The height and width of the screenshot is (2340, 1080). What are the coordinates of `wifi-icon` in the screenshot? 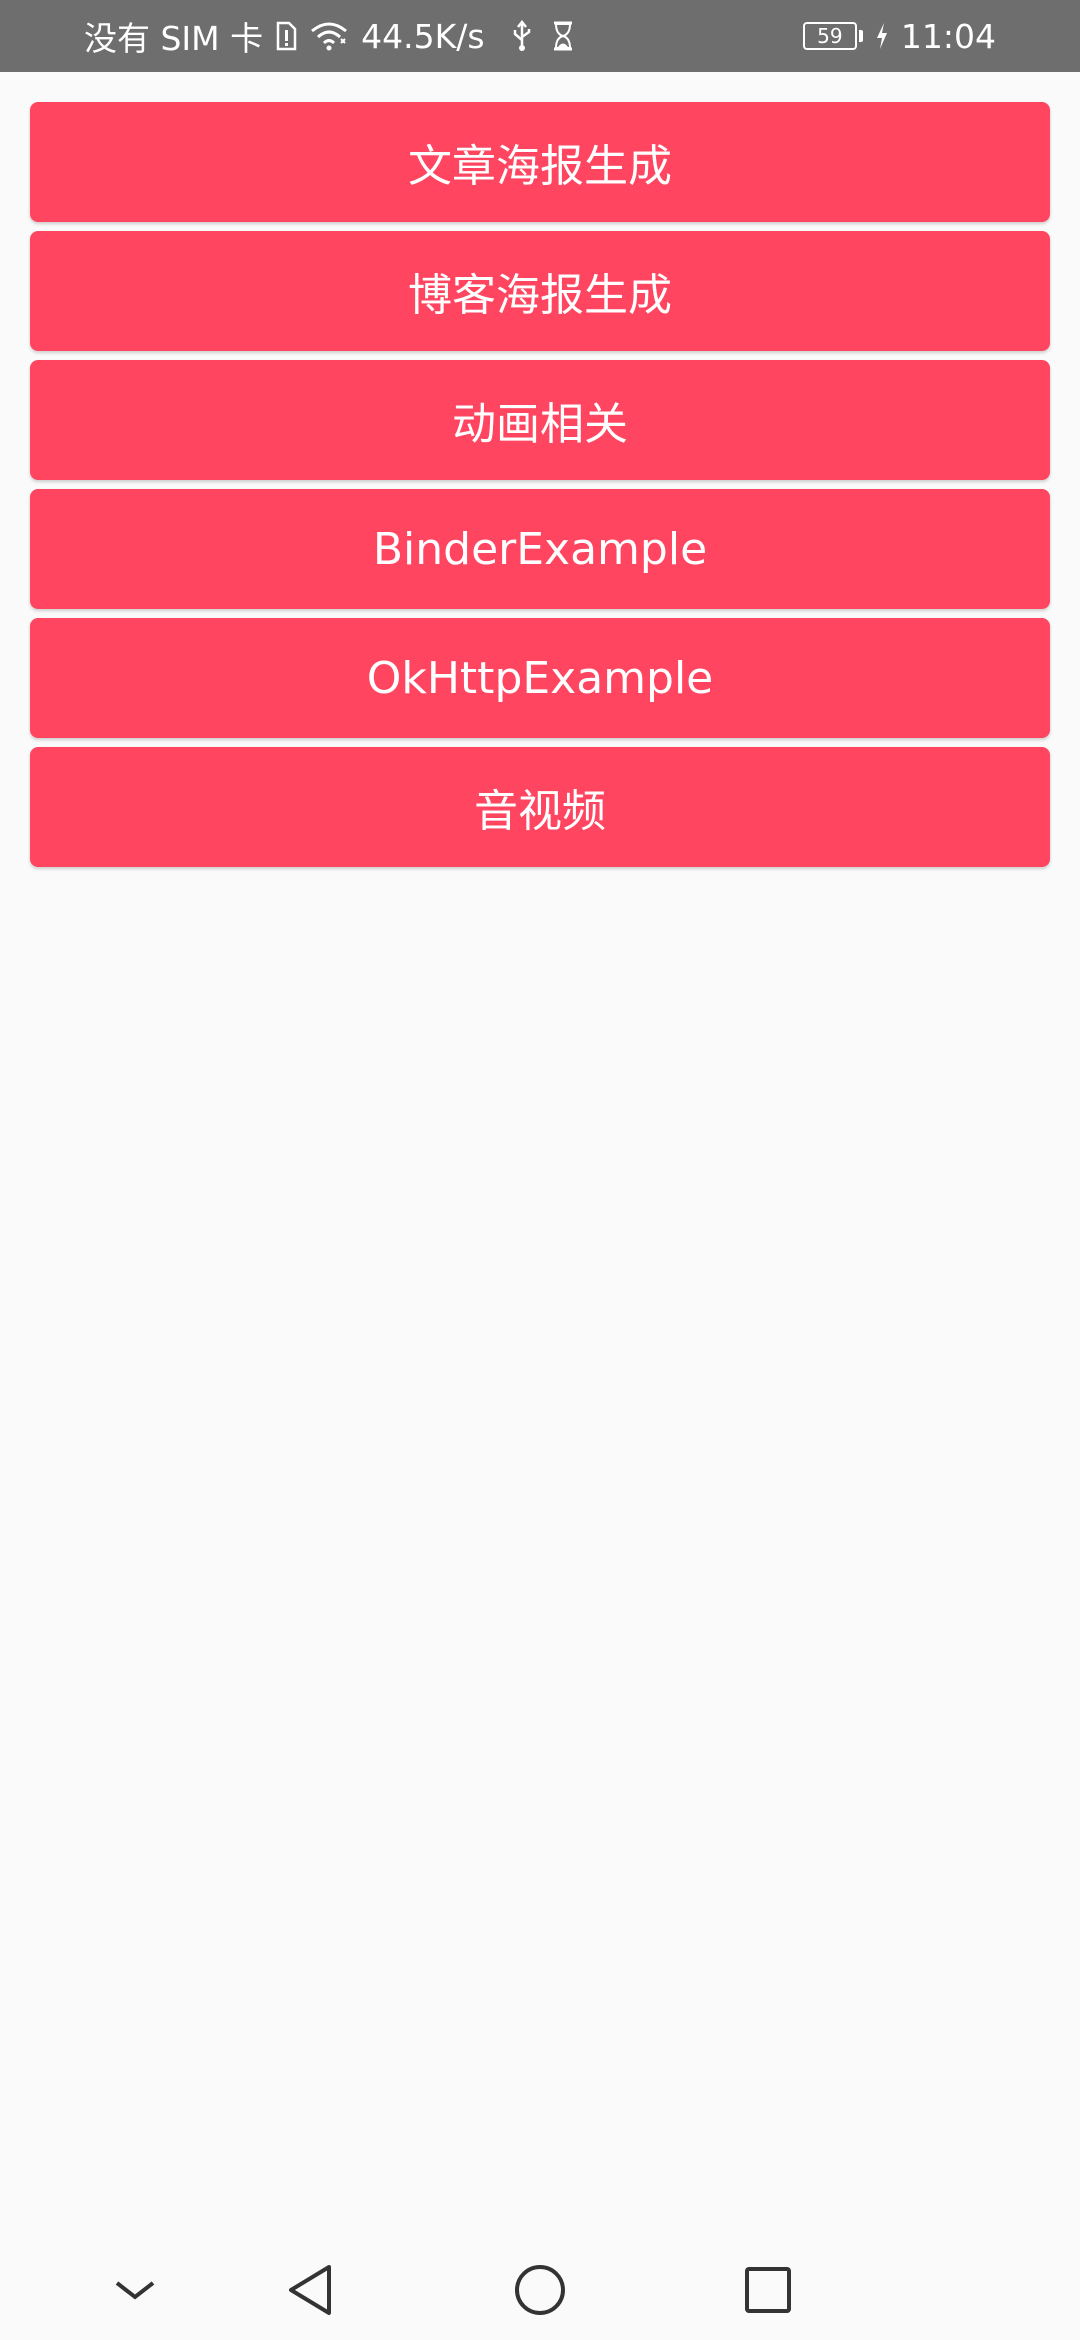 It's located at (329, 36).